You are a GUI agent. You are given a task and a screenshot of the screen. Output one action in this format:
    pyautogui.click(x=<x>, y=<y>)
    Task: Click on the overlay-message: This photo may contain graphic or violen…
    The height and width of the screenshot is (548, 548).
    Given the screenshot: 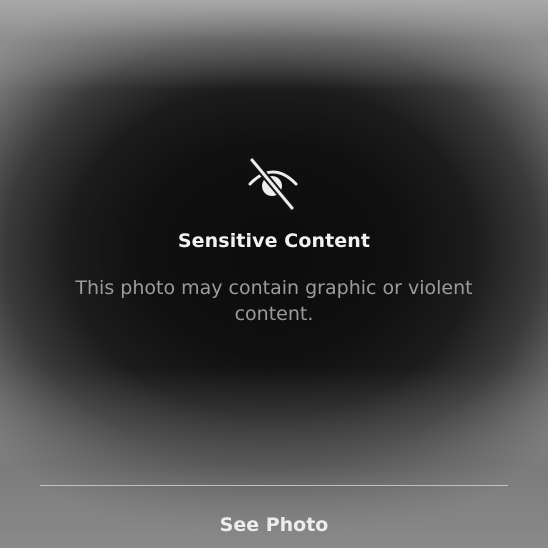 What is the action you would take?
    pyautogui.click(x=274, y=301)
    